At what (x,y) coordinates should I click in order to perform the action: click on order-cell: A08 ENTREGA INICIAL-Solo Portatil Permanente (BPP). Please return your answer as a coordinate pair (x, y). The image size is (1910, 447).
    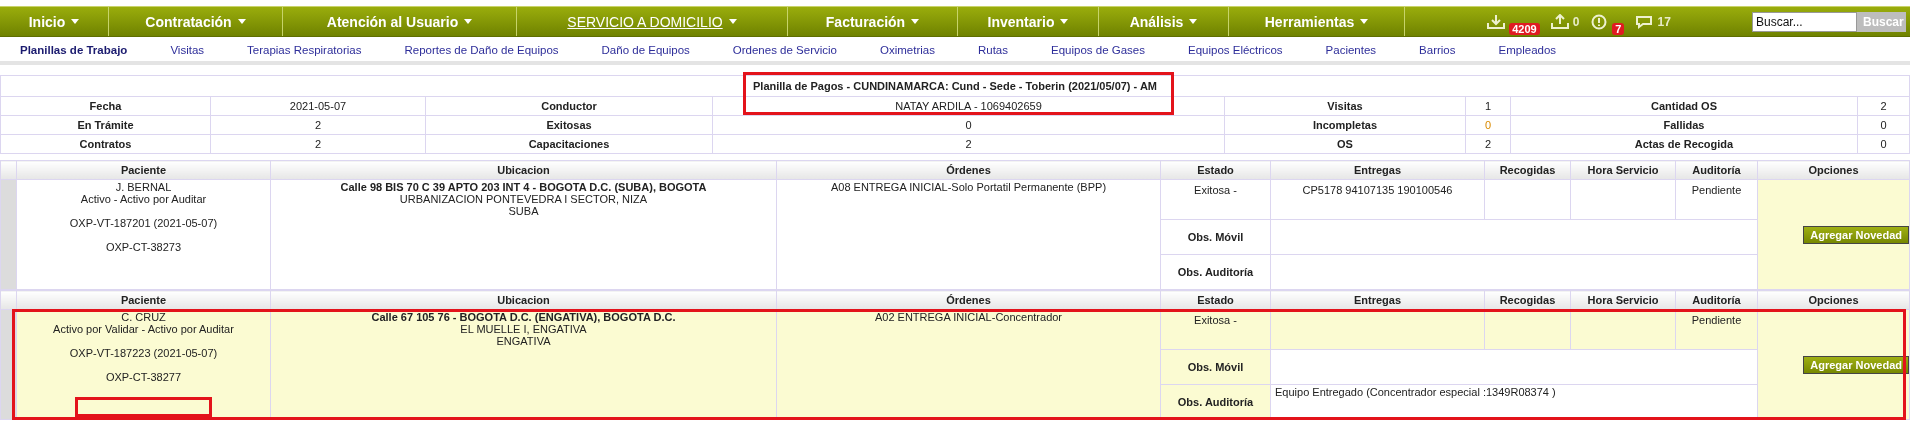
    Looking at the image, I should click on (968, 234).